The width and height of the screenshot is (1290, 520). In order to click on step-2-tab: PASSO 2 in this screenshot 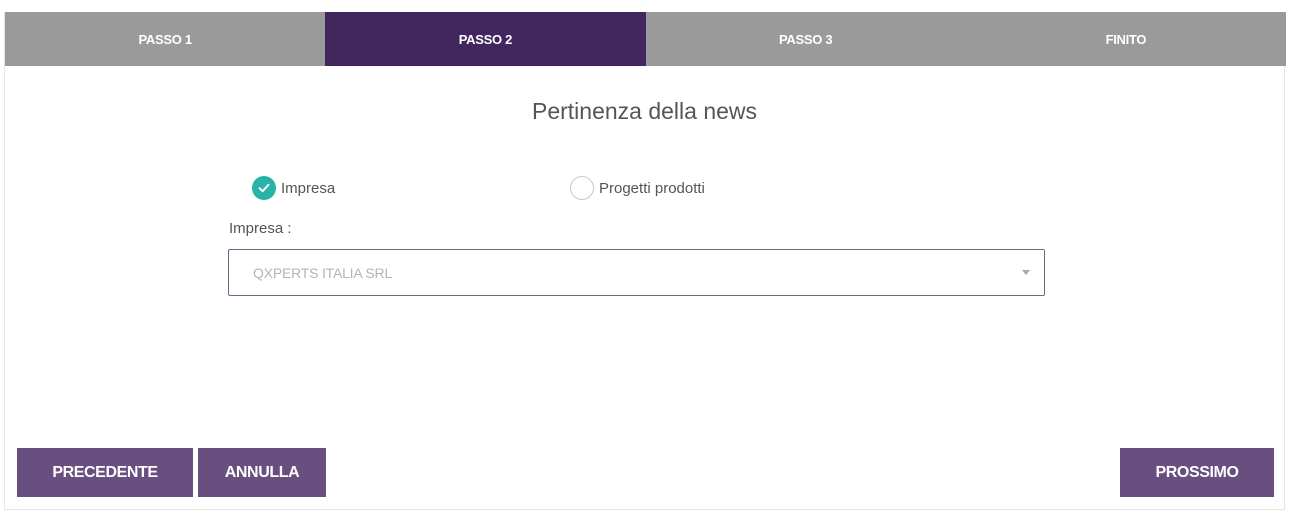, I will do `click(485, 39)`.